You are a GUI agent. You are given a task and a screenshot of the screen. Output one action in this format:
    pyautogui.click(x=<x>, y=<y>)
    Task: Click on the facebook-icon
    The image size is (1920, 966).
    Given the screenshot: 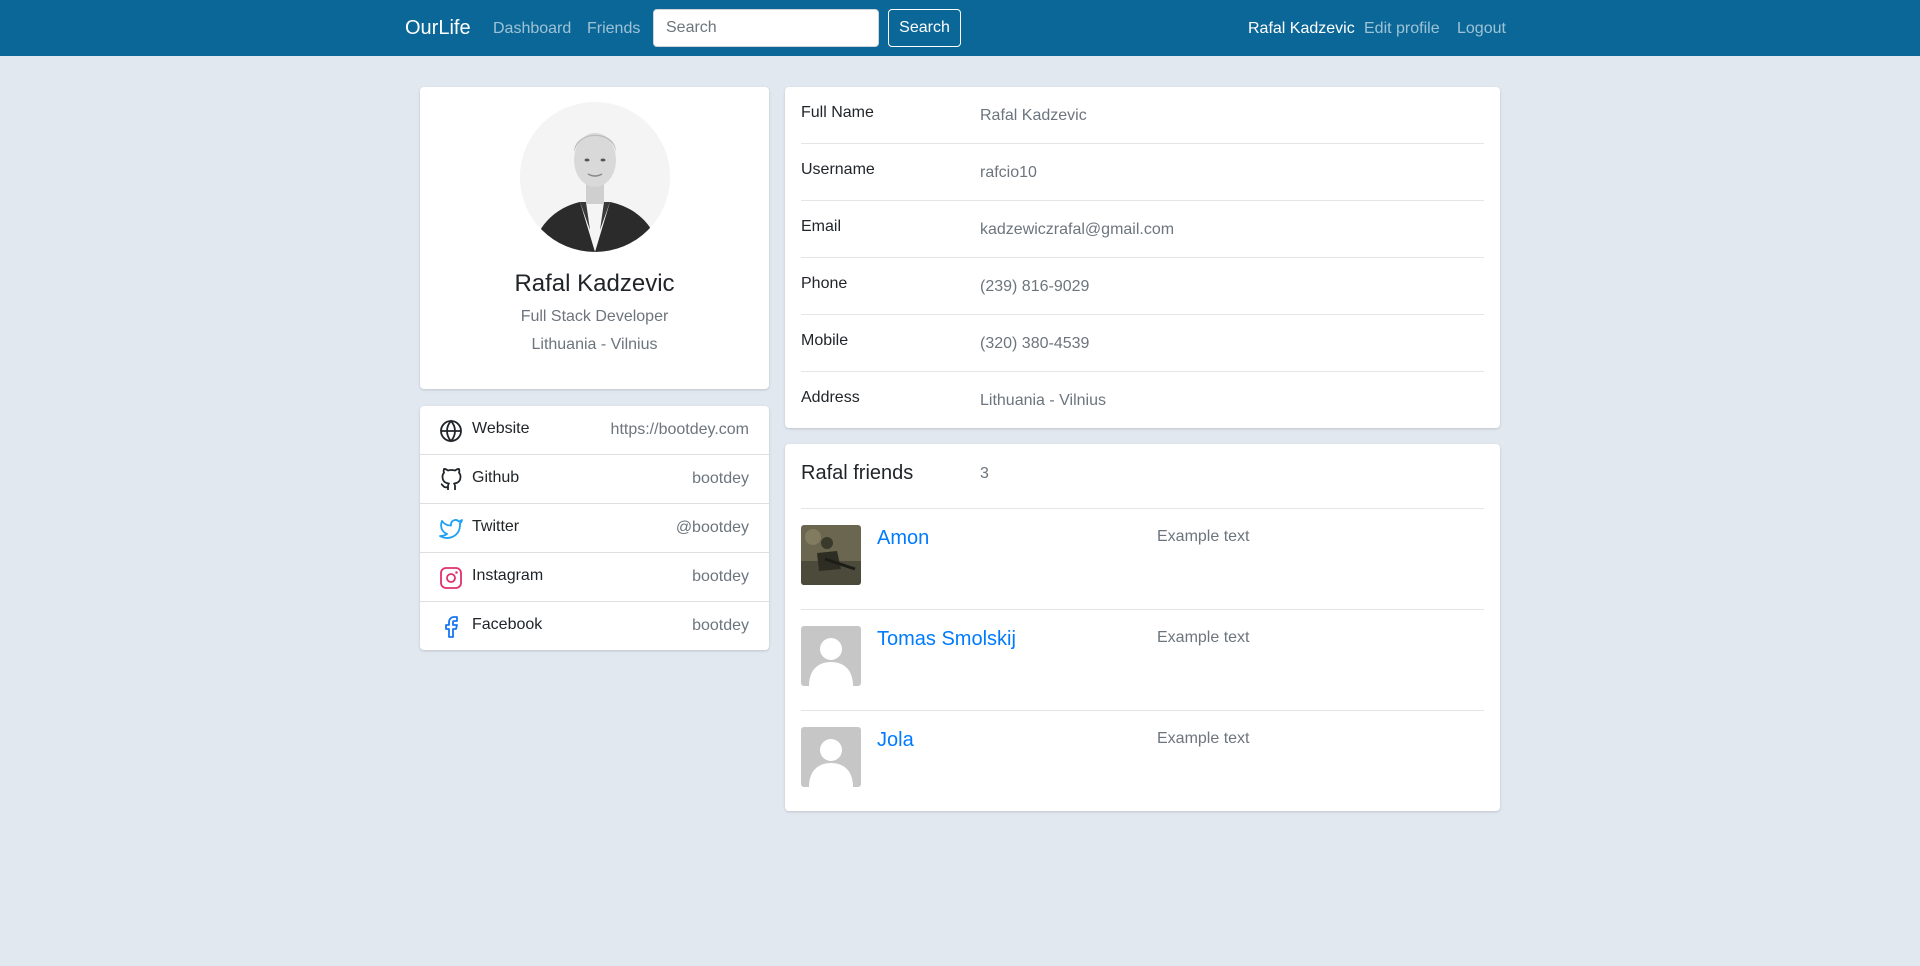 What is the action you would take?
    pyautogui.click(x=451, y=627)
    